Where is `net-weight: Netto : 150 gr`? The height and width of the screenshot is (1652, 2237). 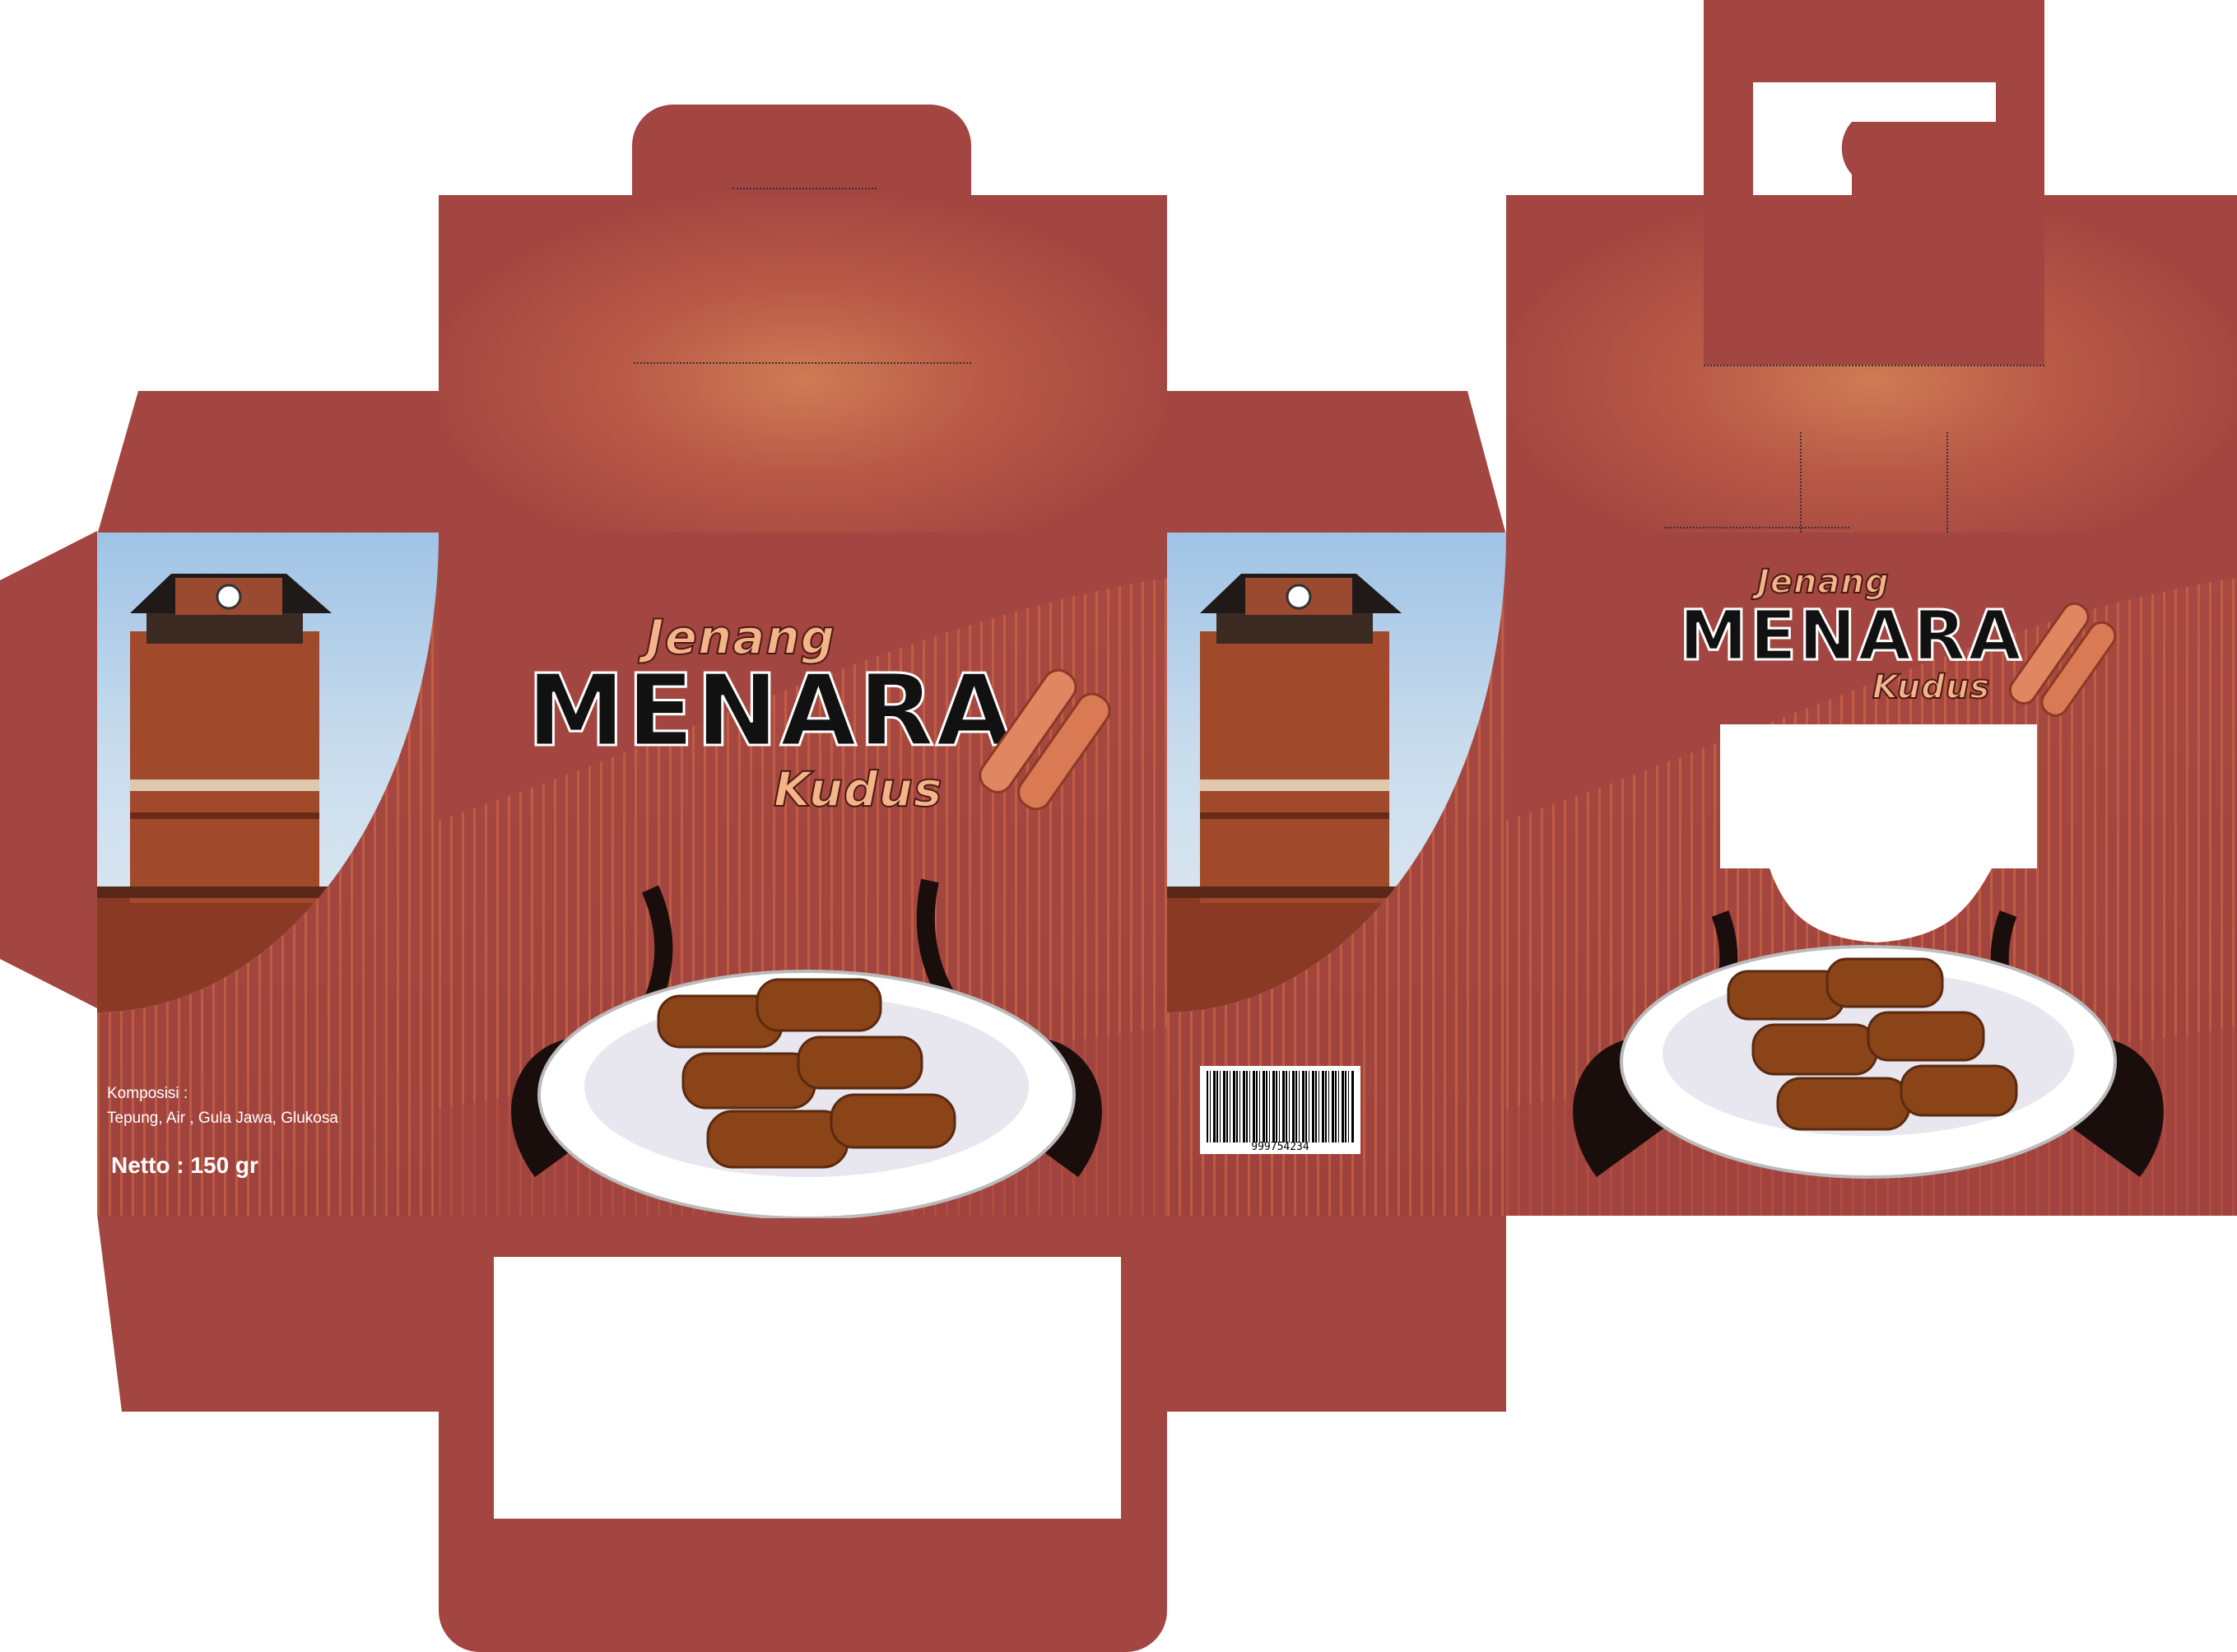 net-weight: Netto : 150 gr is located at coordinates (185, 1165).